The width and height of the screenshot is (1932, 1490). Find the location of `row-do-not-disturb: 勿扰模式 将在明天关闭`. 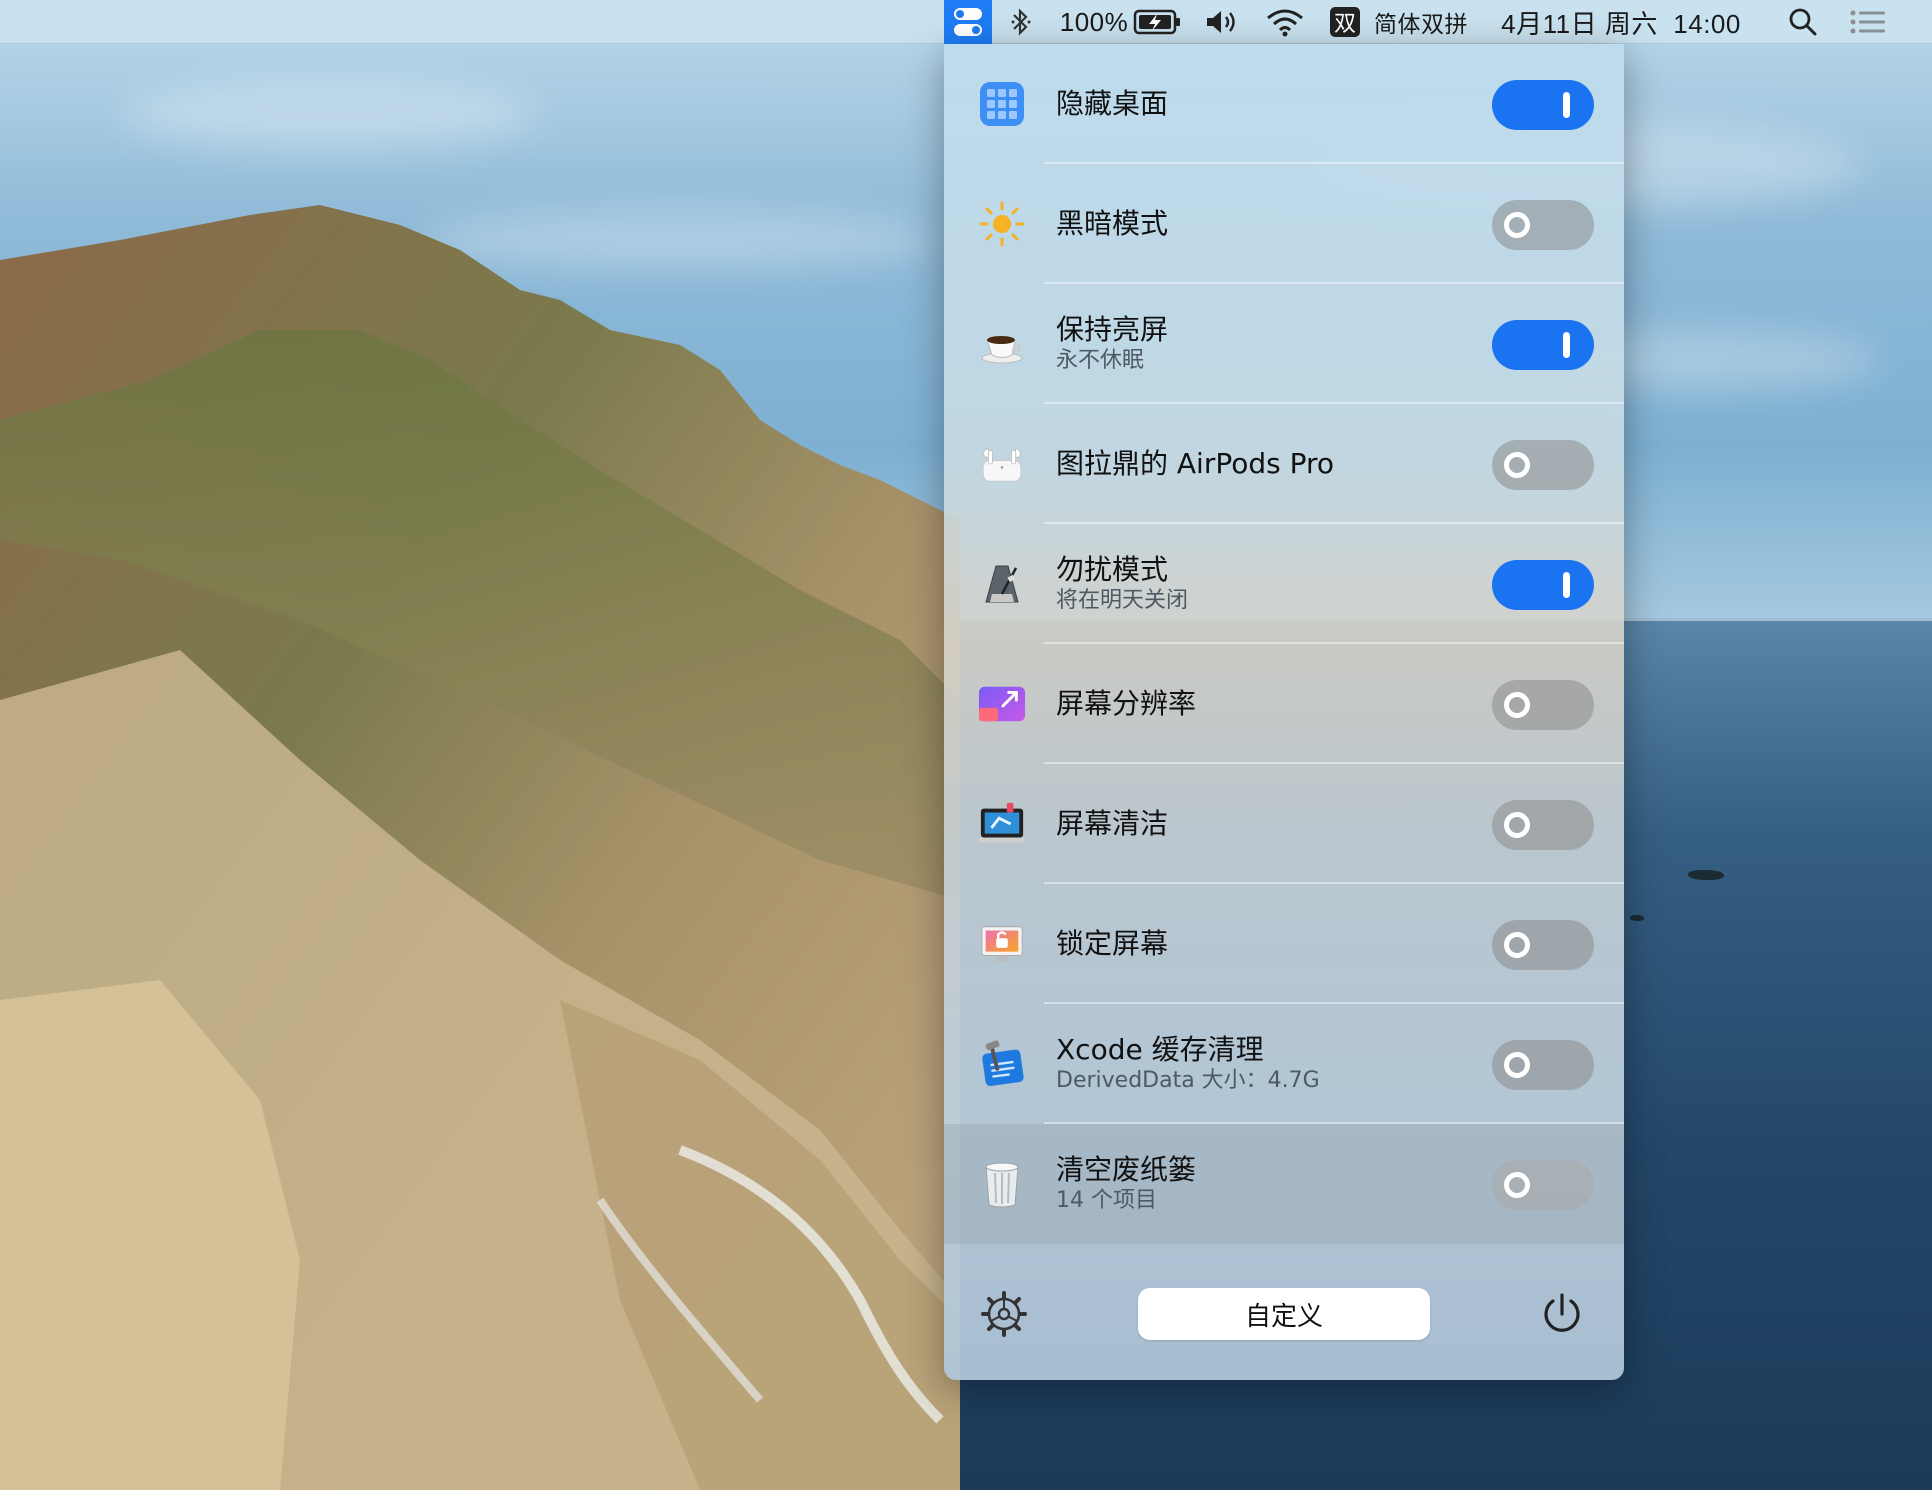

row-do-not-disturb: 勿扰模式 将在明天关闭 is located at coordinates (1284, 584).